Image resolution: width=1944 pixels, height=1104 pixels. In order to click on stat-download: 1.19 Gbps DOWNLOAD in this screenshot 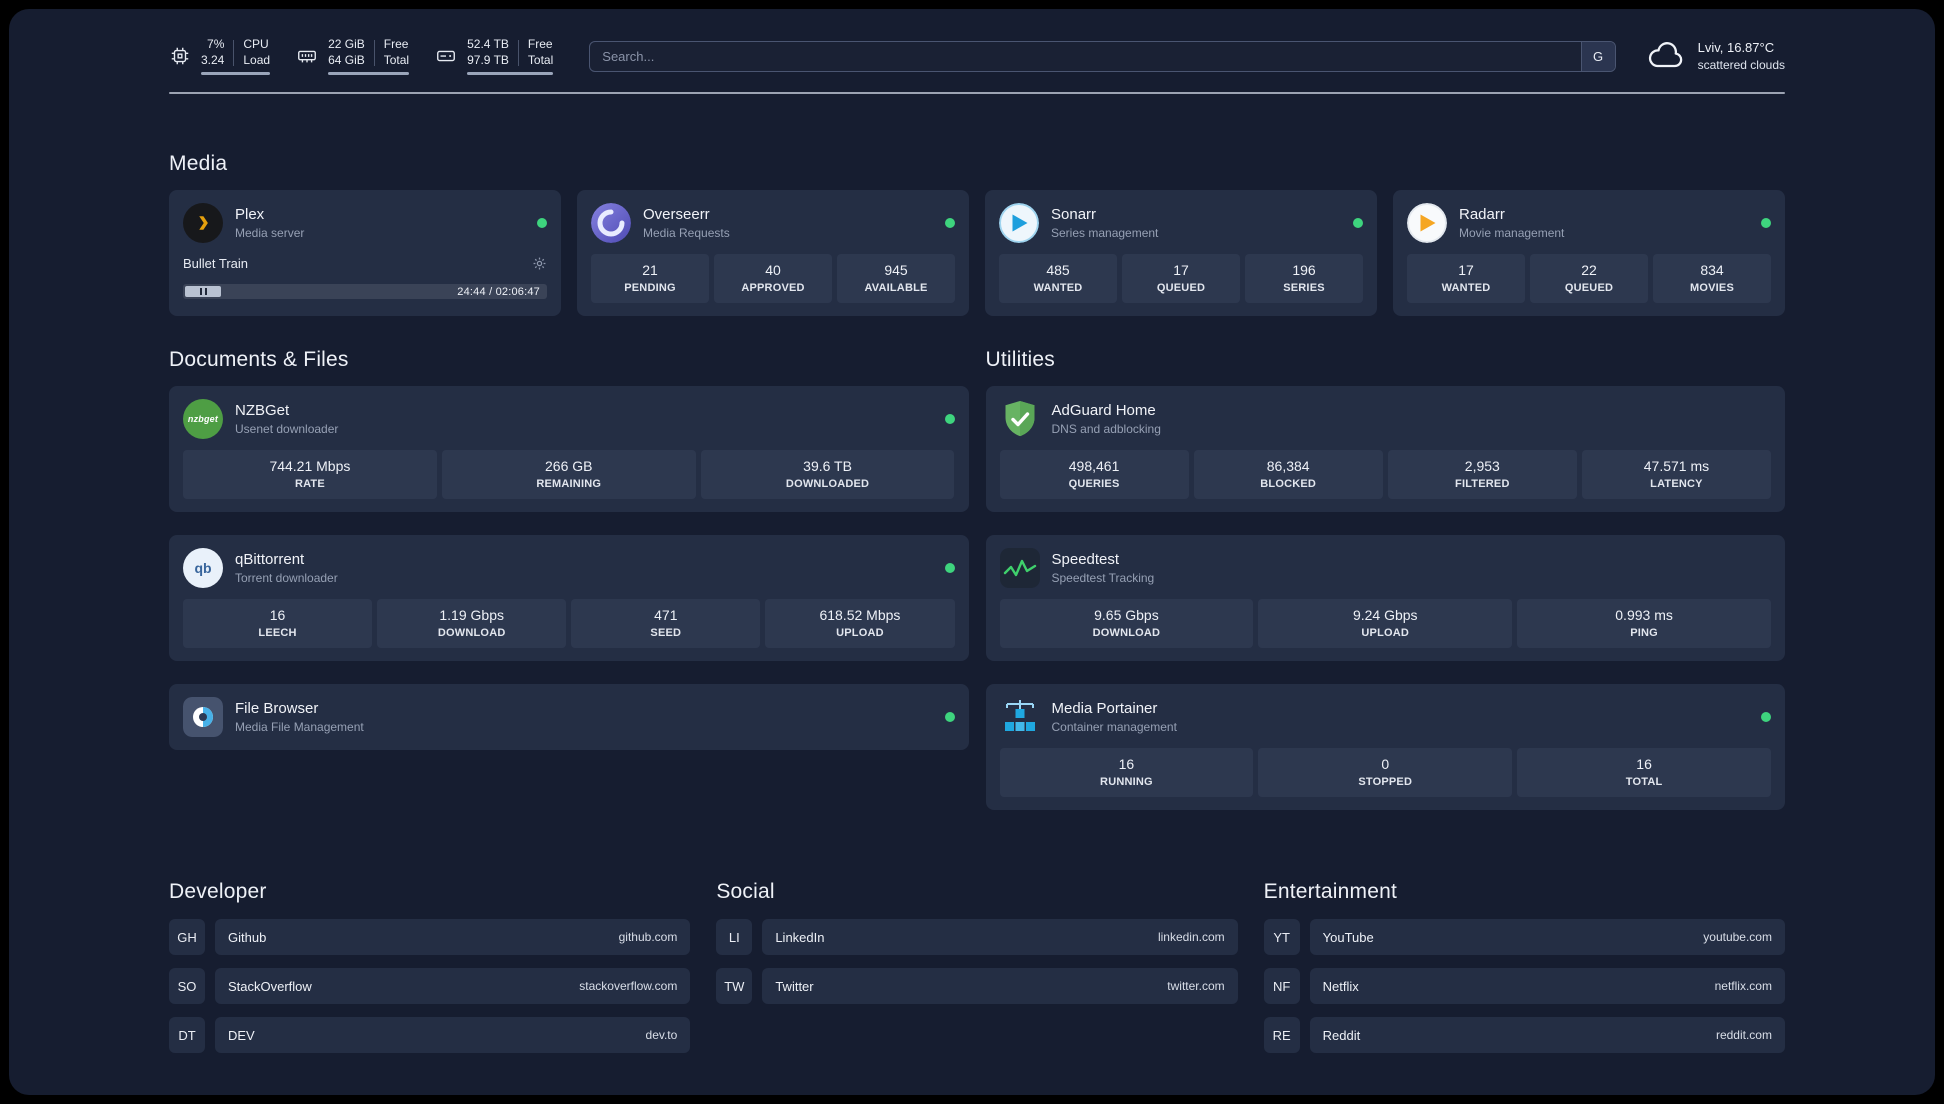, I will do `click(472, 624)`.